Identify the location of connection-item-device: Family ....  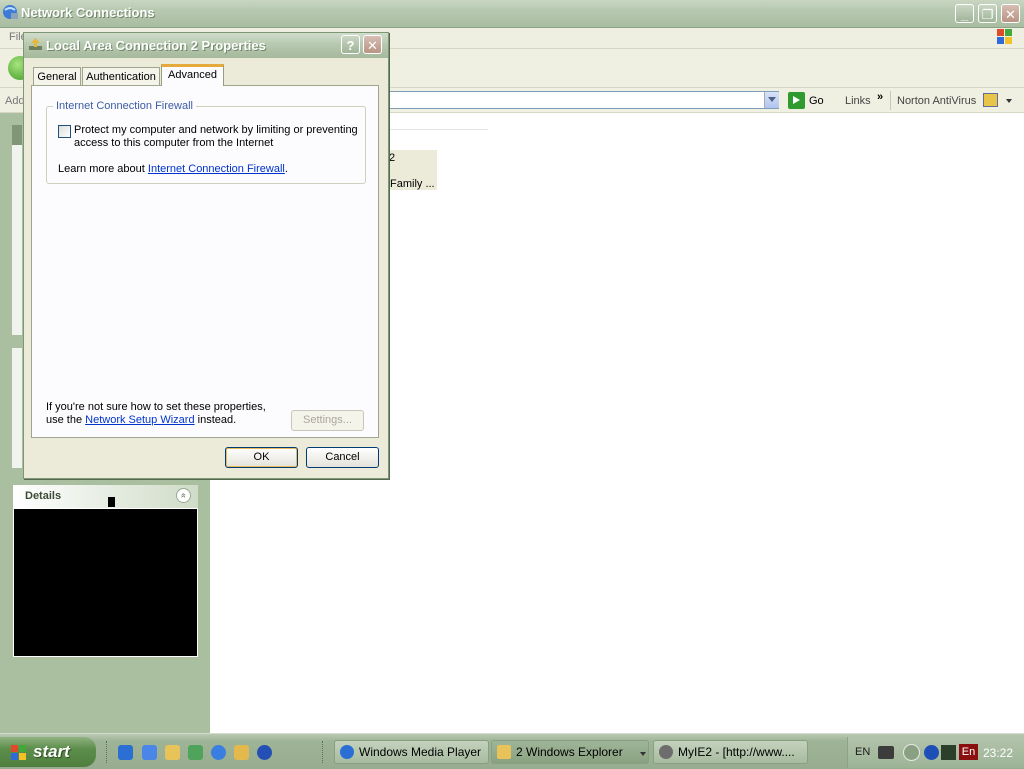
(412, 184).